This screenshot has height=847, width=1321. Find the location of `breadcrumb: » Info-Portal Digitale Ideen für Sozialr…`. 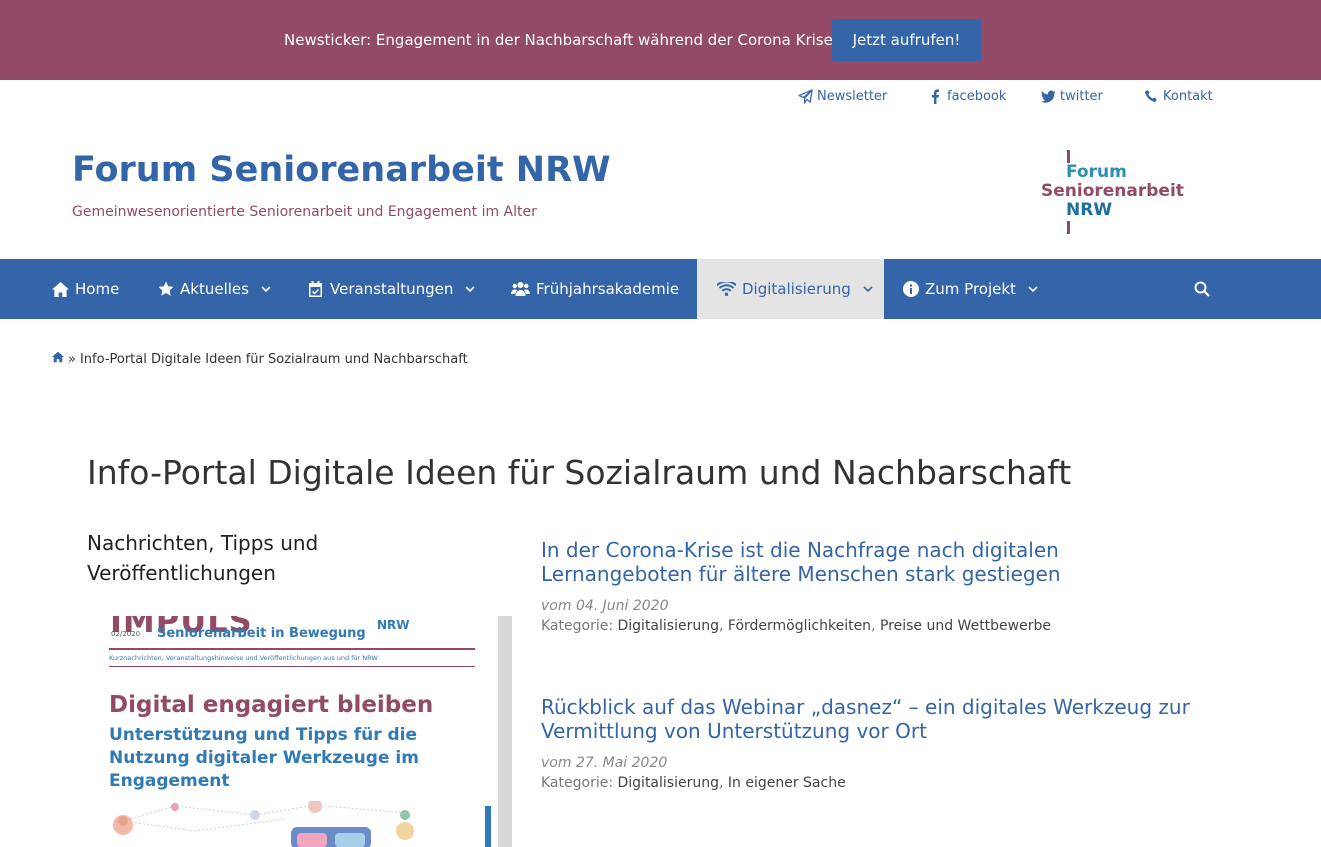

breadcrumb: » Info-Portal Digitale Ideen für Sozialr… is located at coordinates (260, 359).